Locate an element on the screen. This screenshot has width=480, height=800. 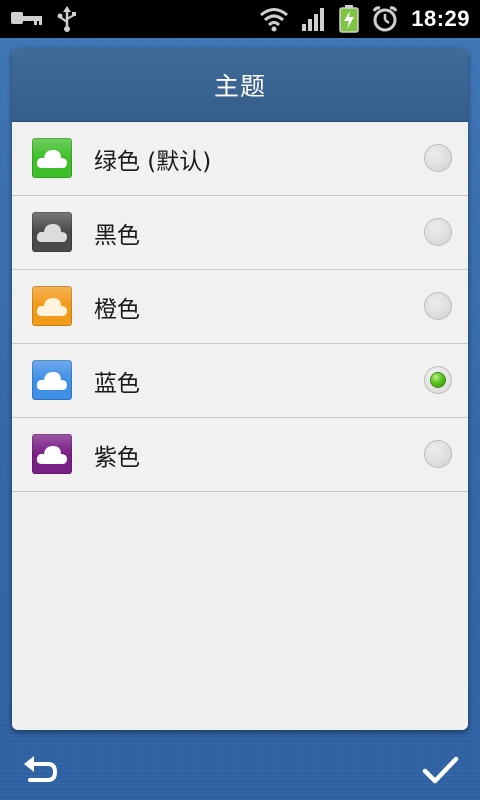
status-left is located at coordinates (44, 19).